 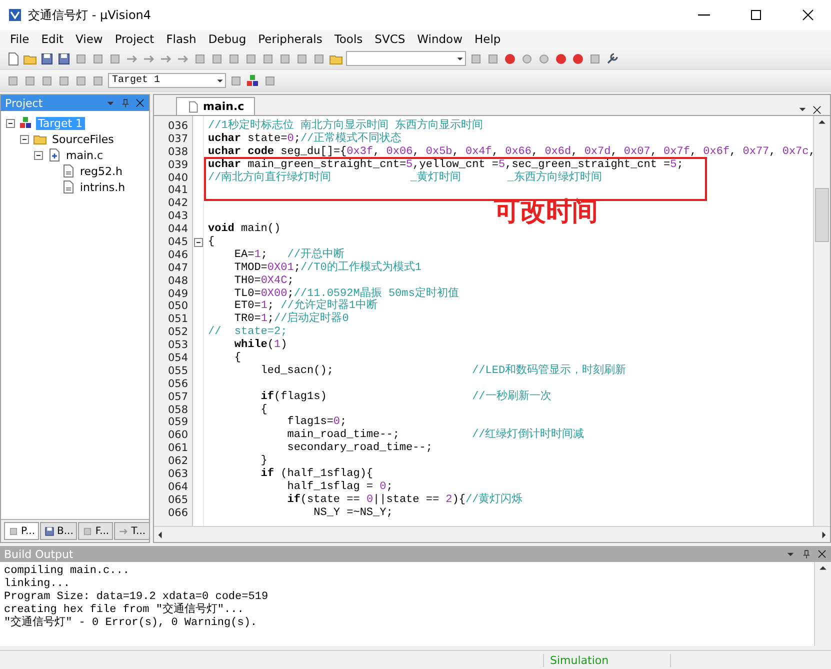 What do you see at coordinates (317, 474) in the screenshot?
I see `code-line: if (half_1sflag){` at bounding box center [317, 474].